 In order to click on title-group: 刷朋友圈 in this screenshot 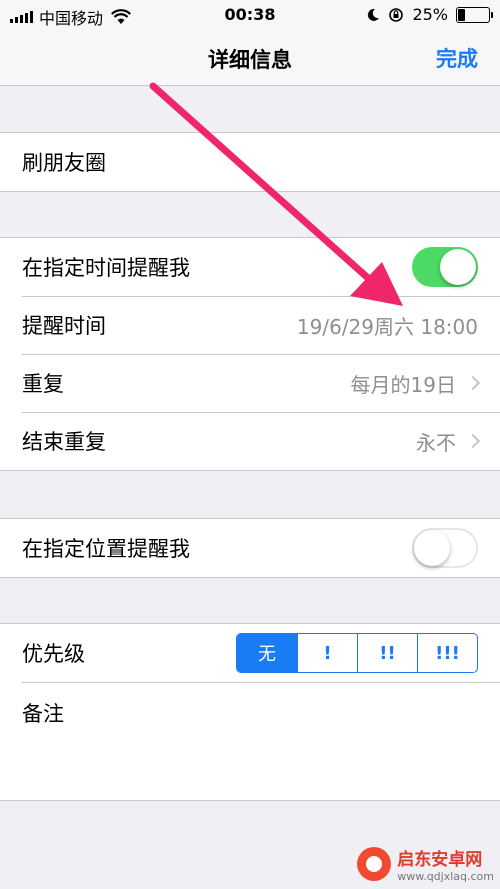, I will do `click(250, 162)`.